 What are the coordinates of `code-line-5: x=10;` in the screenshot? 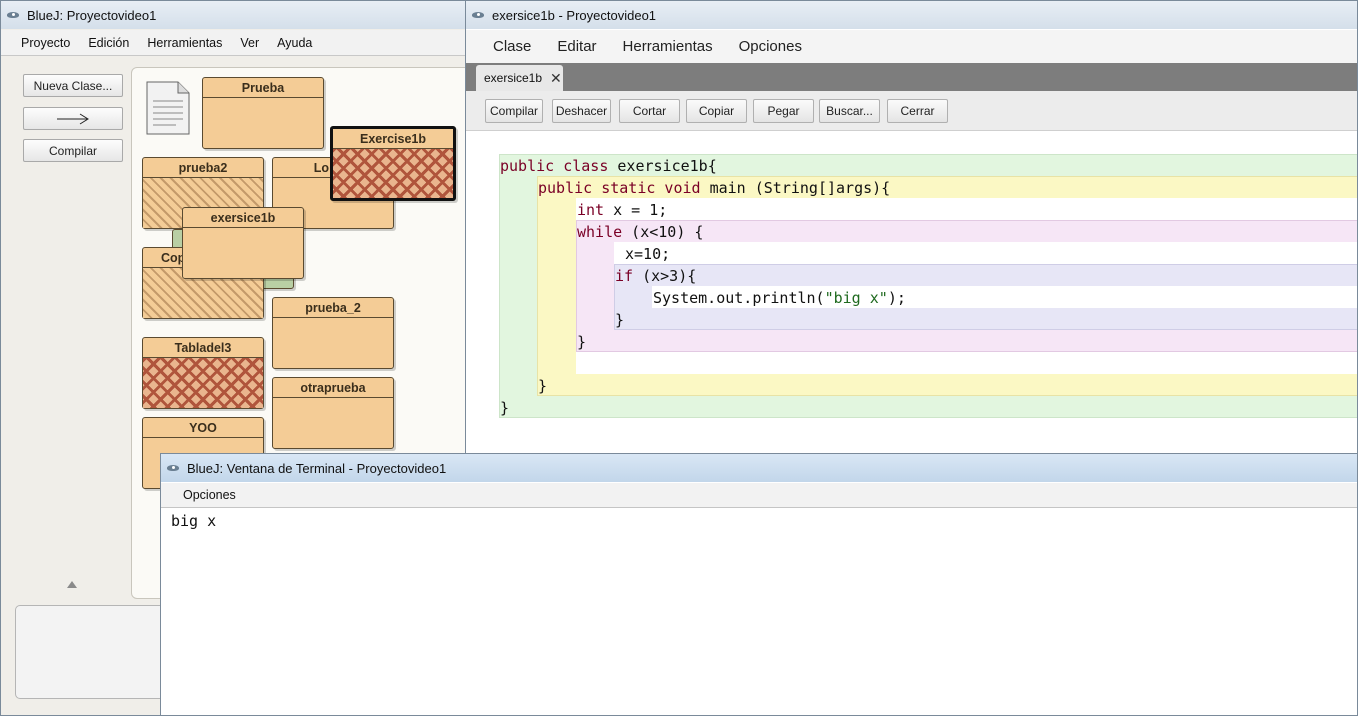 It's located at (648, 254).